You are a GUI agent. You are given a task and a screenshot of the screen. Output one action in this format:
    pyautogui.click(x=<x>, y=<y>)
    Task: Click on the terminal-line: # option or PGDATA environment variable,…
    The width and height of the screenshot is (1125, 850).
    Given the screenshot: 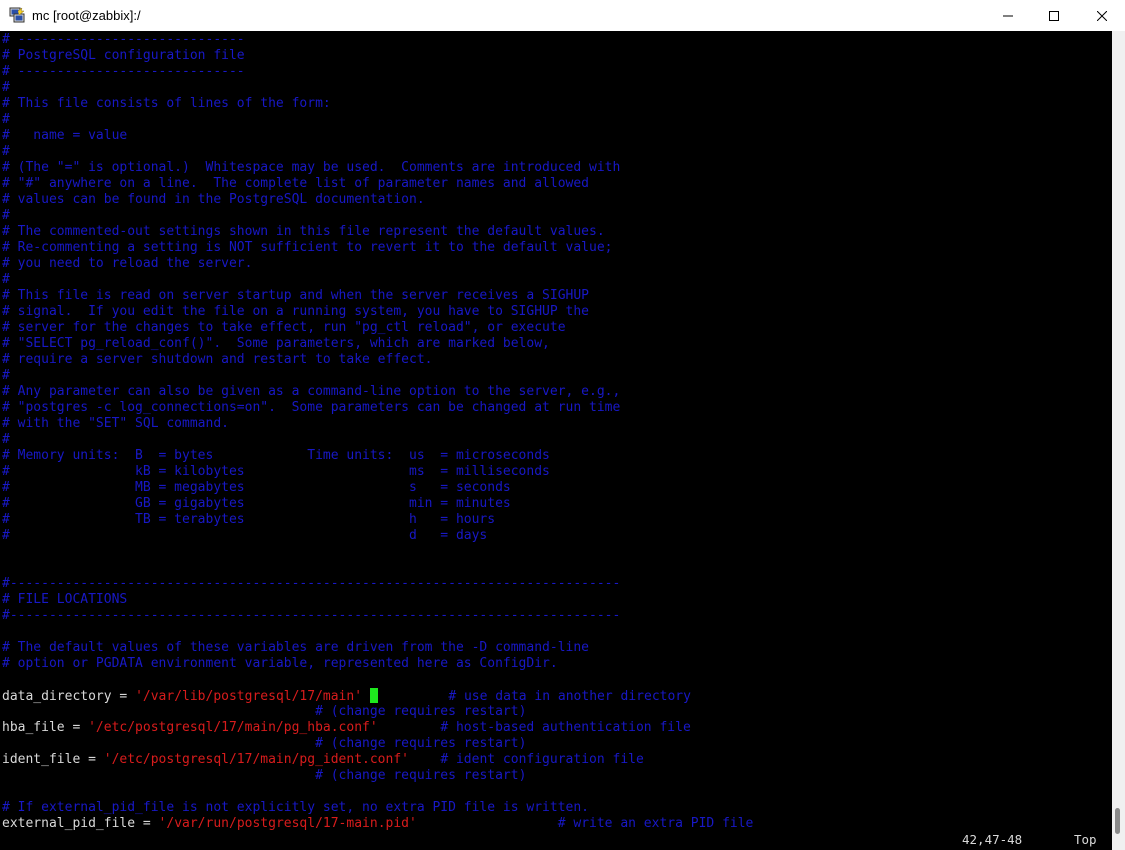 What is the action you would take?
    pyautogui.click(x=280, y=663)
    